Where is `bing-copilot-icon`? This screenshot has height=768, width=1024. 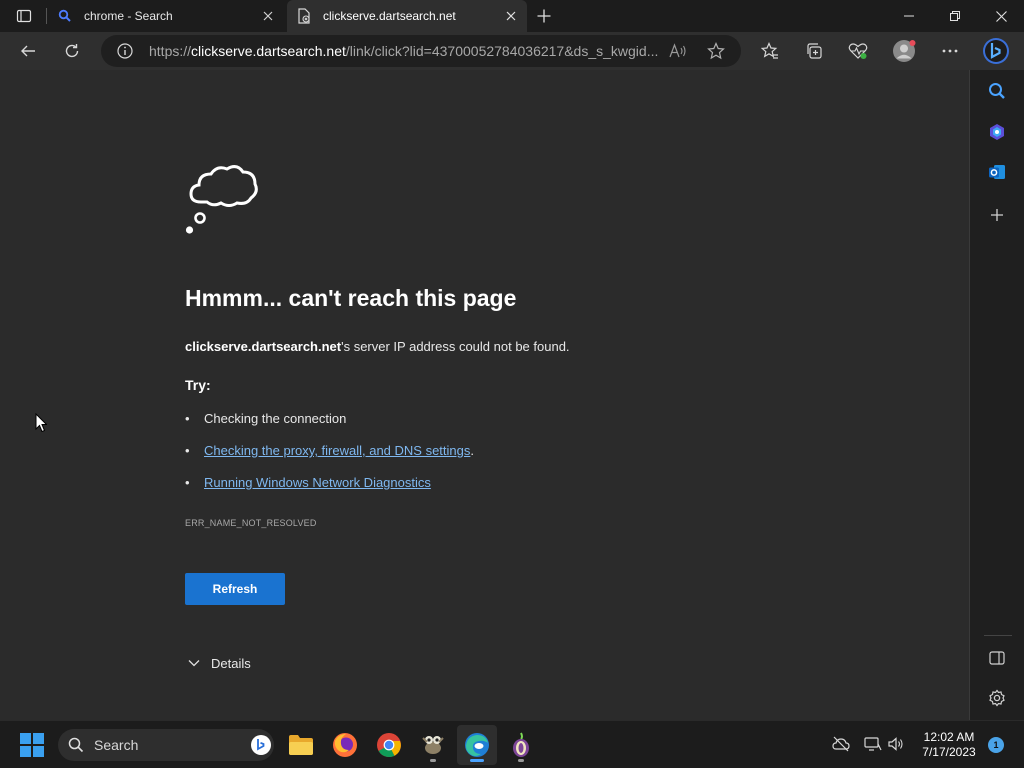
bing-copilot-icon is located at coordinates (996, 51).